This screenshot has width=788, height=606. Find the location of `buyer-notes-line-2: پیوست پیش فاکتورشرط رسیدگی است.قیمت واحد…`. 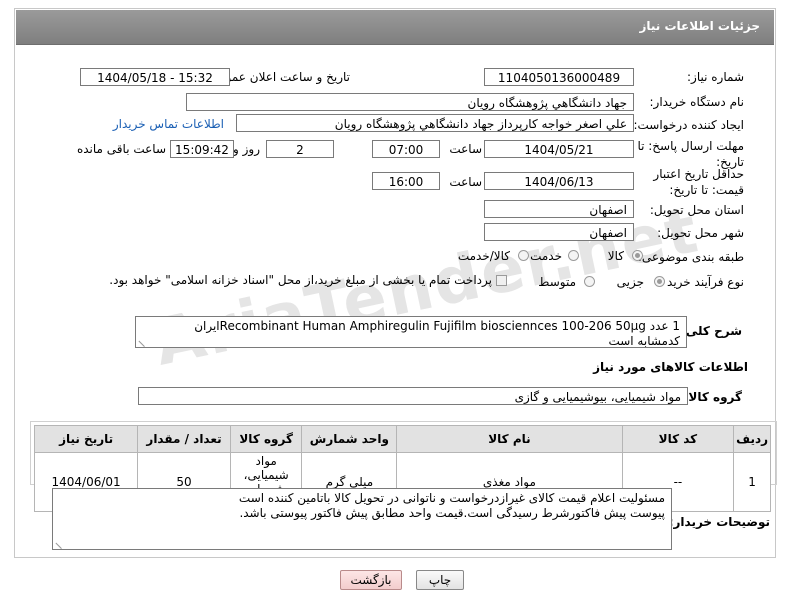

buyer-notes-line-2: پیوست پیش فاکتورشرط رسیدگی است.قیمت واحد… is located at coordinates (452, 513).